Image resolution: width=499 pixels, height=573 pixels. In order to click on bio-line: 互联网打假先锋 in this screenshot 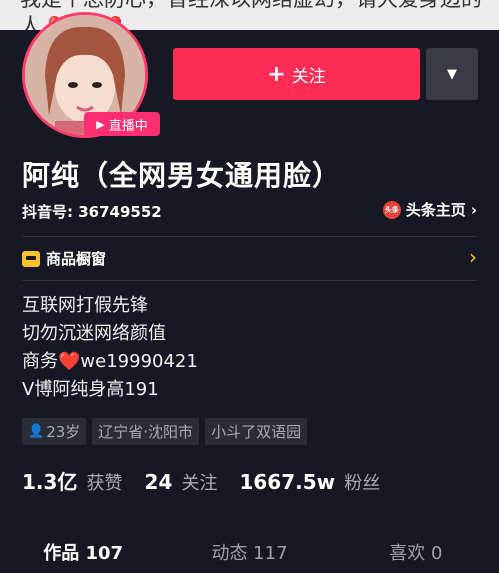, I will do `click(85, 305)`.